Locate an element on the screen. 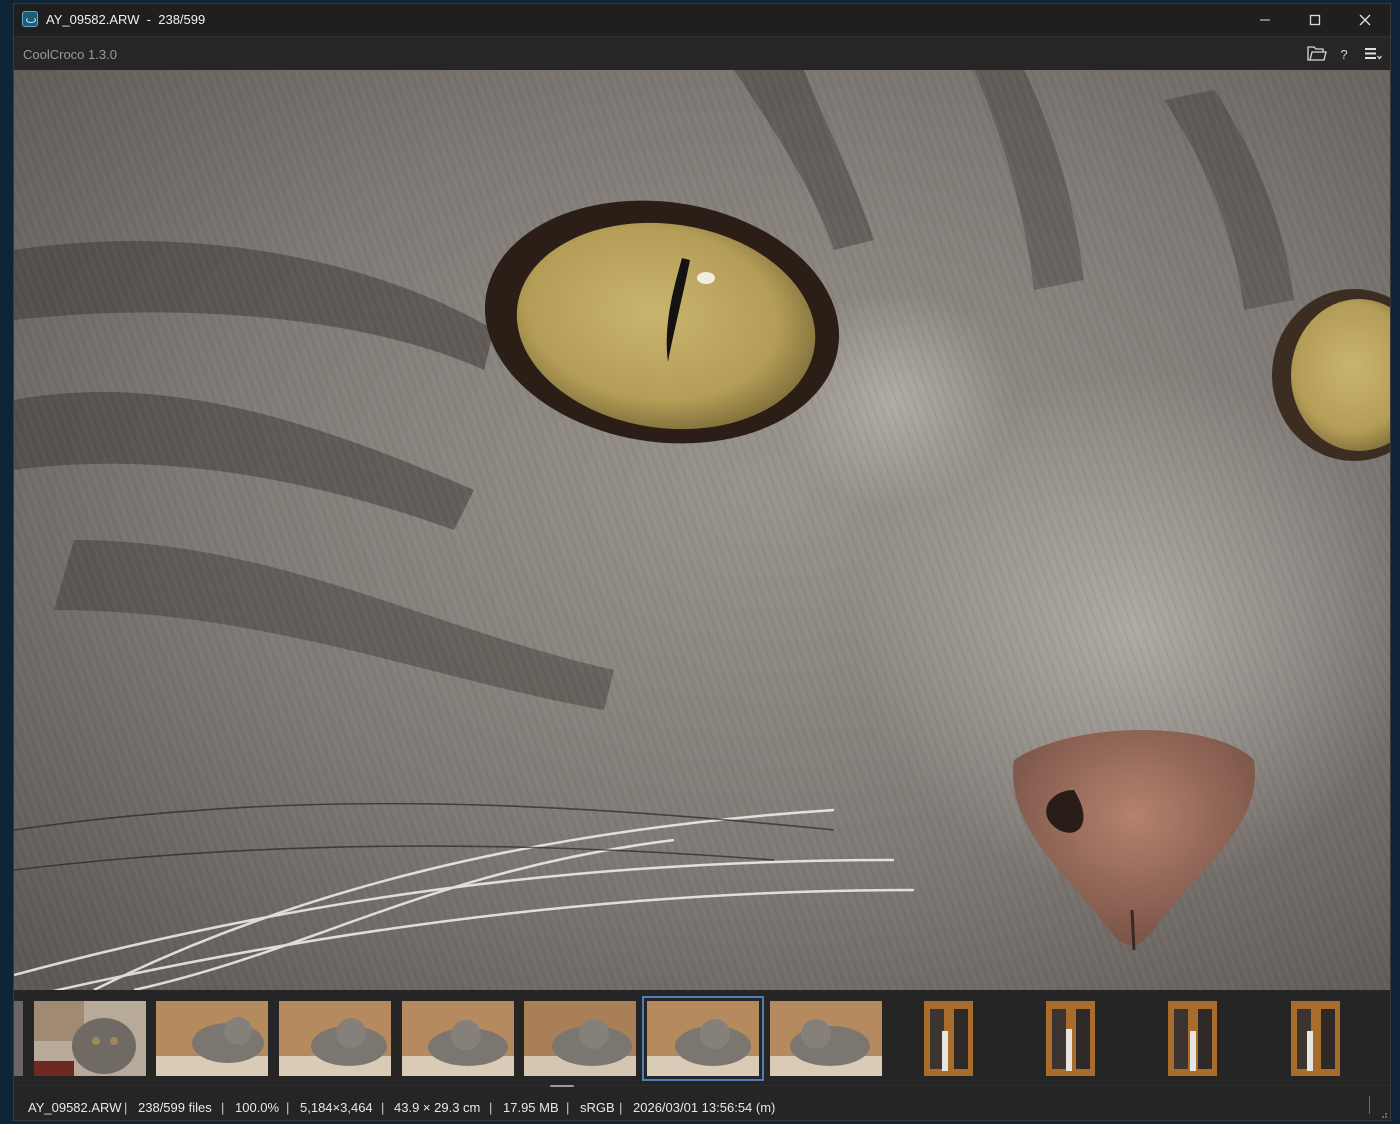 This screenshot has width=1400, height=1124. help-button: ? is located at coordinates (1344, 54).